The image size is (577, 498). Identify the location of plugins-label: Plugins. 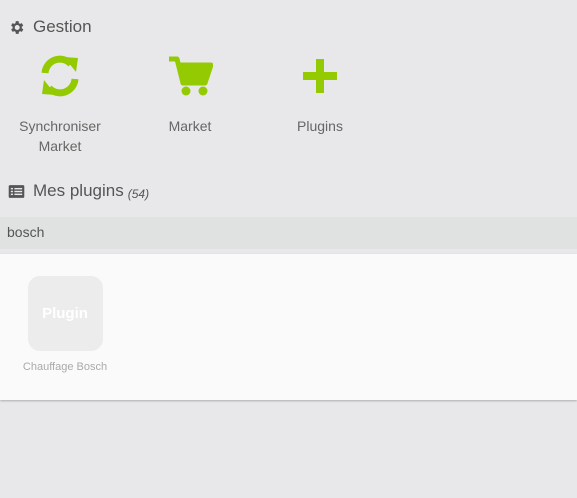
(320, 126).